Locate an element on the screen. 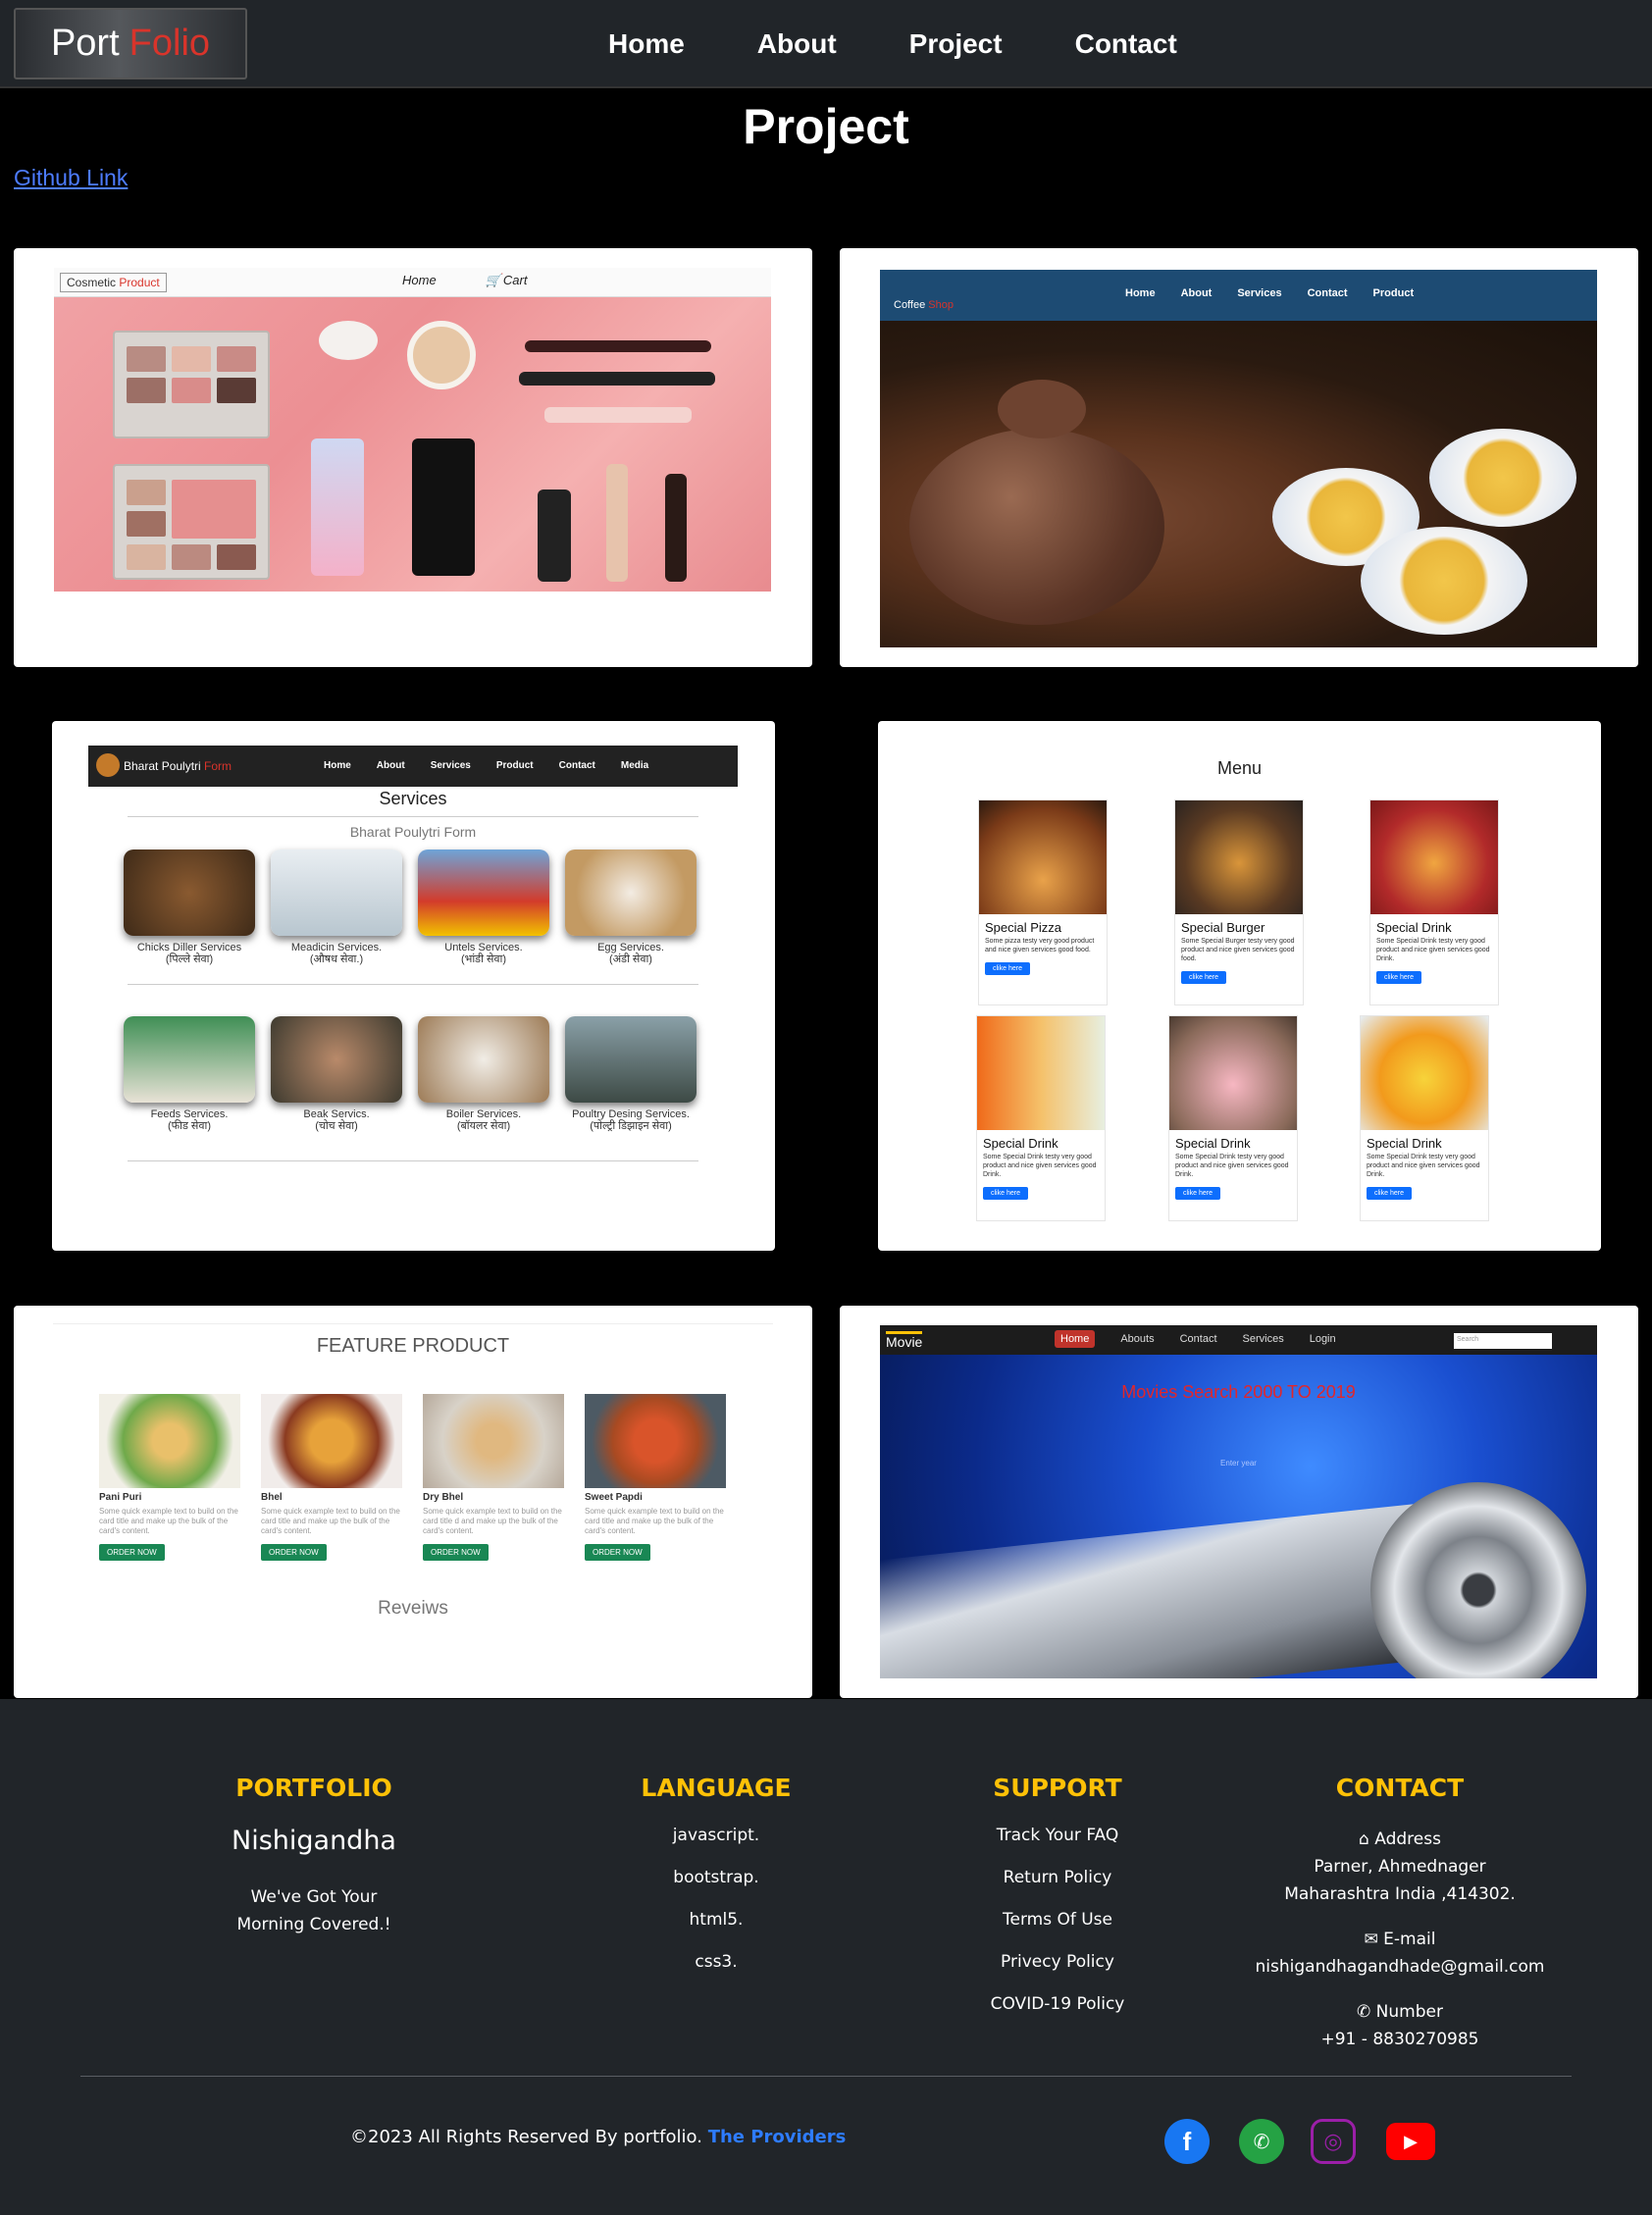  film-reel-image is located at coordinates (1478, 1580).